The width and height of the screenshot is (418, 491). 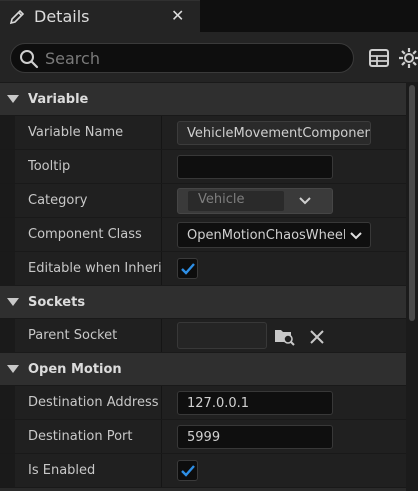 I want to click on row-is-enabled: Is Enabled, so click(x=203, y=470).